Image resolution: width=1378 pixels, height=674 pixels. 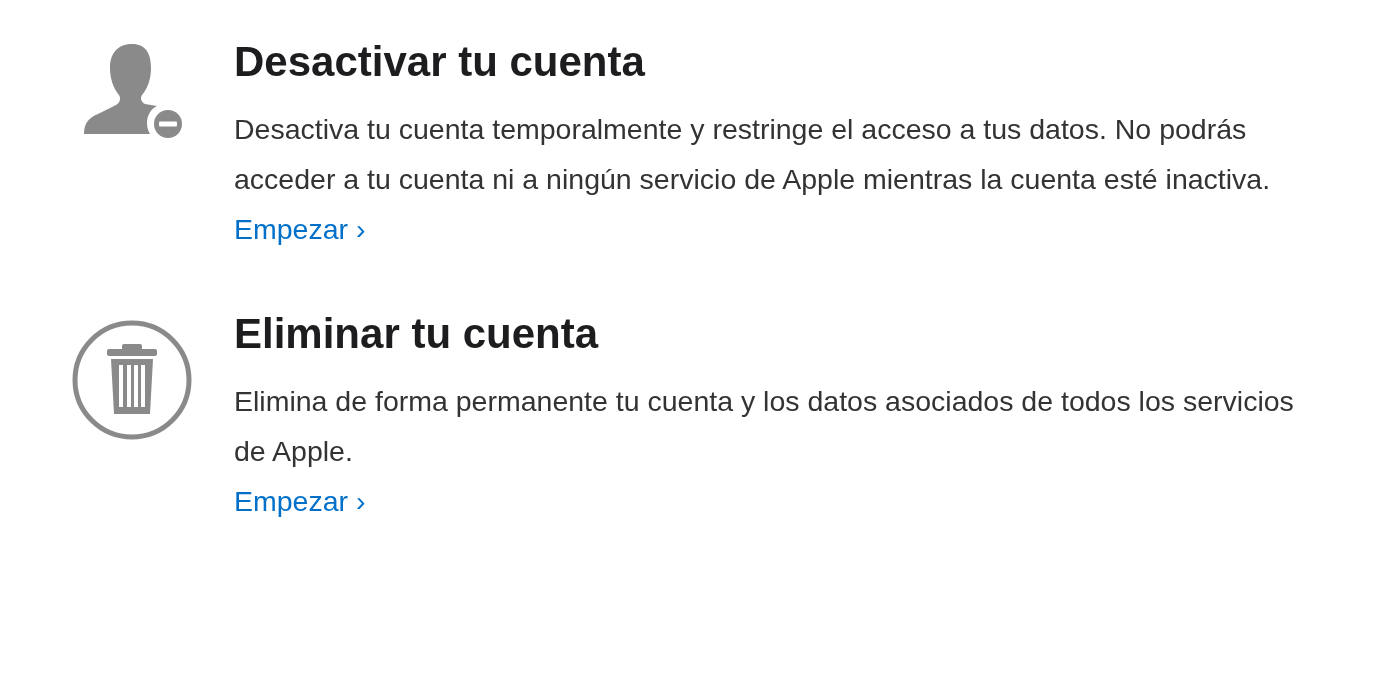 What do you see at coordinates (132, 380) in the screenshot?
I see `trash-icon` at bounding box center [132, 380].